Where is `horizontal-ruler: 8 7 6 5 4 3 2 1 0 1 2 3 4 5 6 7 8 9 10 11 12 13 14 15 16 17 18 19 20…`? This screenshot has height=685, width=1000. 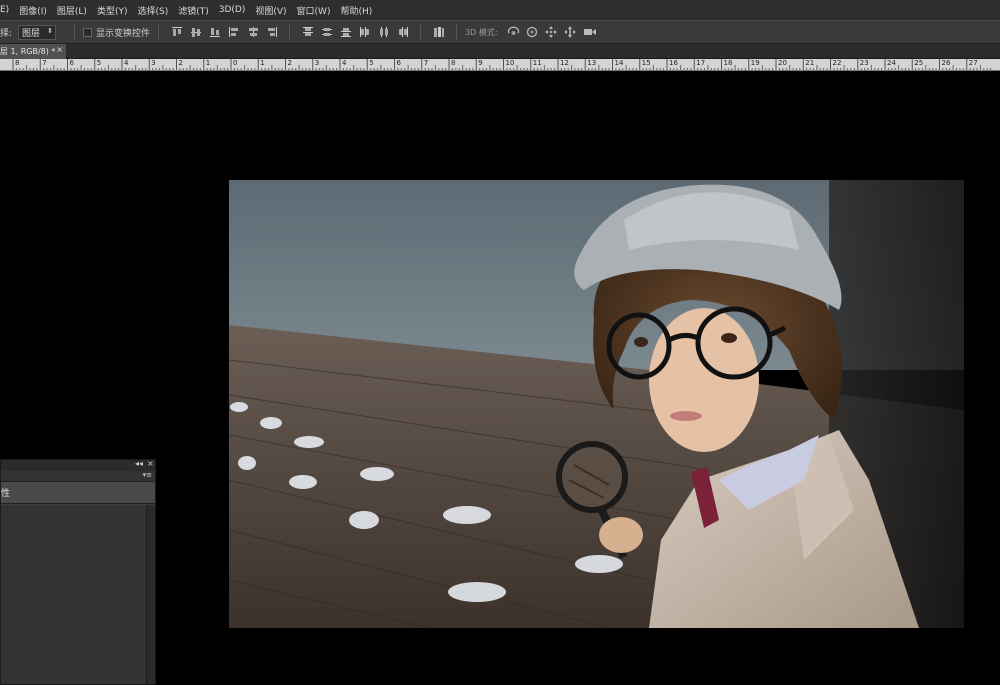 horizontal-ruler: 8 7 6 5 4 3 2 1 0 1 2 3 4 5 6 7 8 9 10 11 12 13 14 15 16 17 18 19 20… is located at coordinates (500, 65).